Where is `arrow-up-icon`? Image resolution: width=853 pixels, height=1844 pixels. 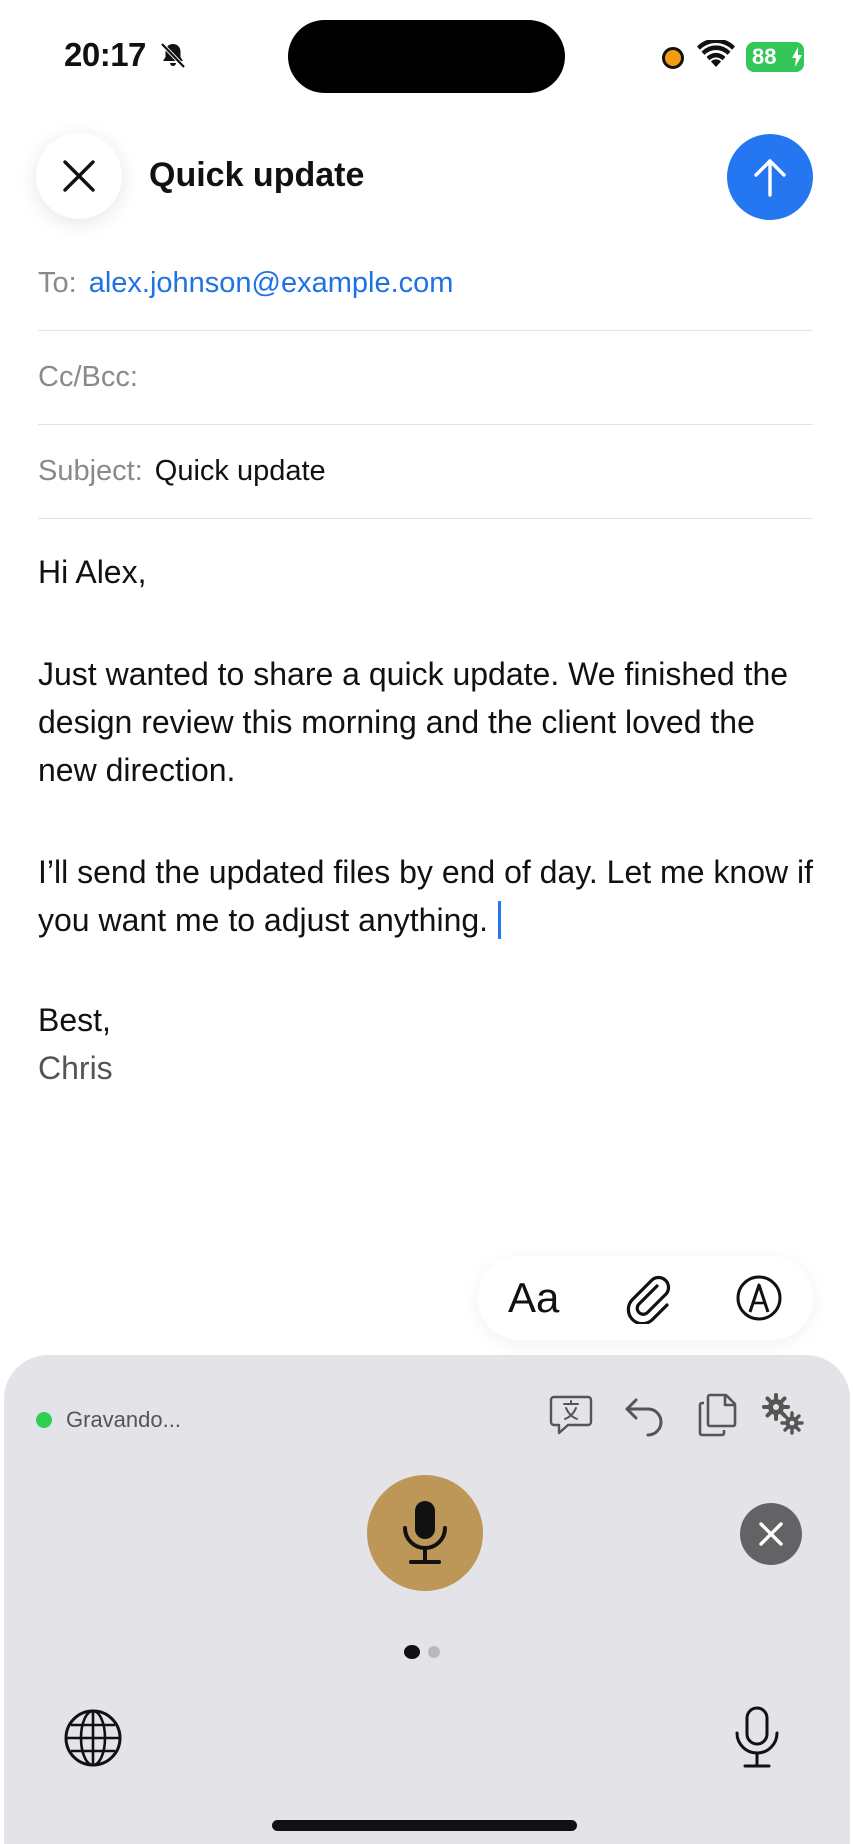 arrow-up-icon is located at coordinates (770, 178).